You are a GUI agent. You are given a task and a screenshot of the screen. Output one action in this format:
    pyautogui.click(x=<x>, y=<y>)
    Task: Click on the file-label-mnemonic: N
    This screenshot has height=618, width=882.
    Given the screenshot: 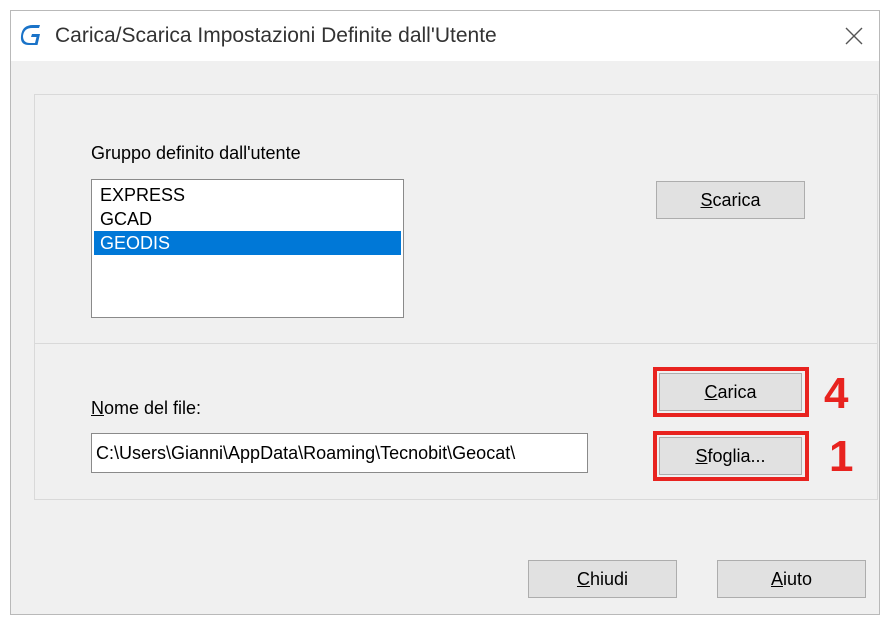 What is the action you would take?
    pyautogui.click(x=97, y=408)
    